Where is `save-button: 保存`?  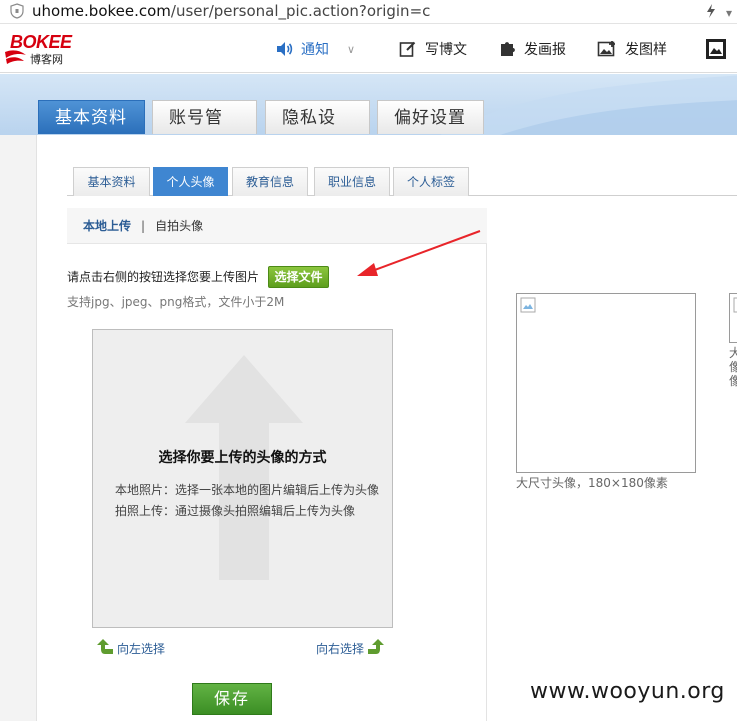 save-button: 保存 is located at coordinates (232, 699).